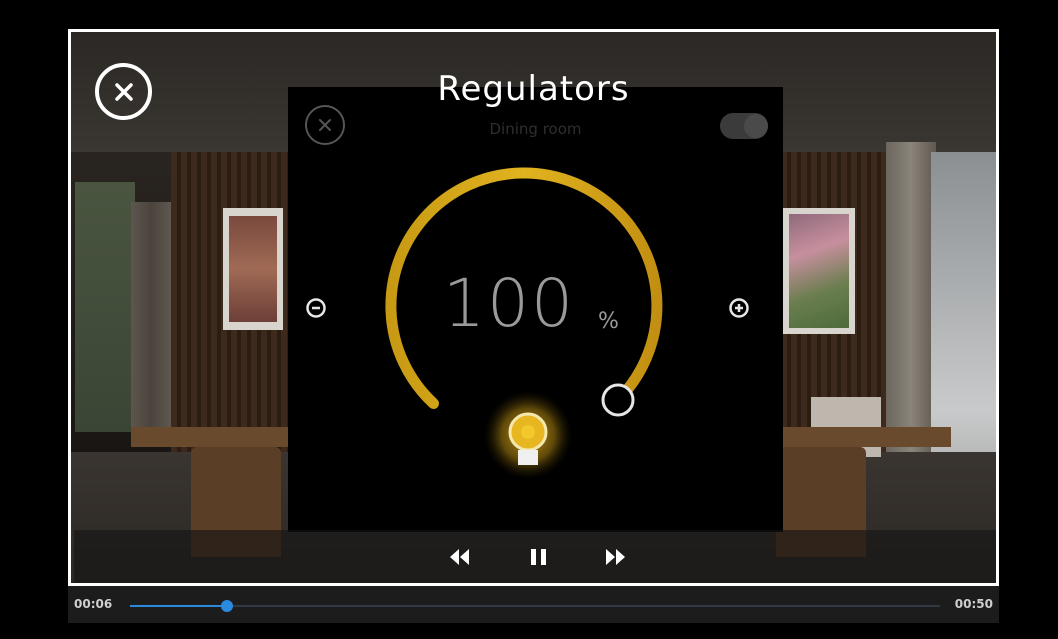 Image resolution: width=1058 pixels, height=639 pixels. I want to click on level-unit: %, so click(608, 321).